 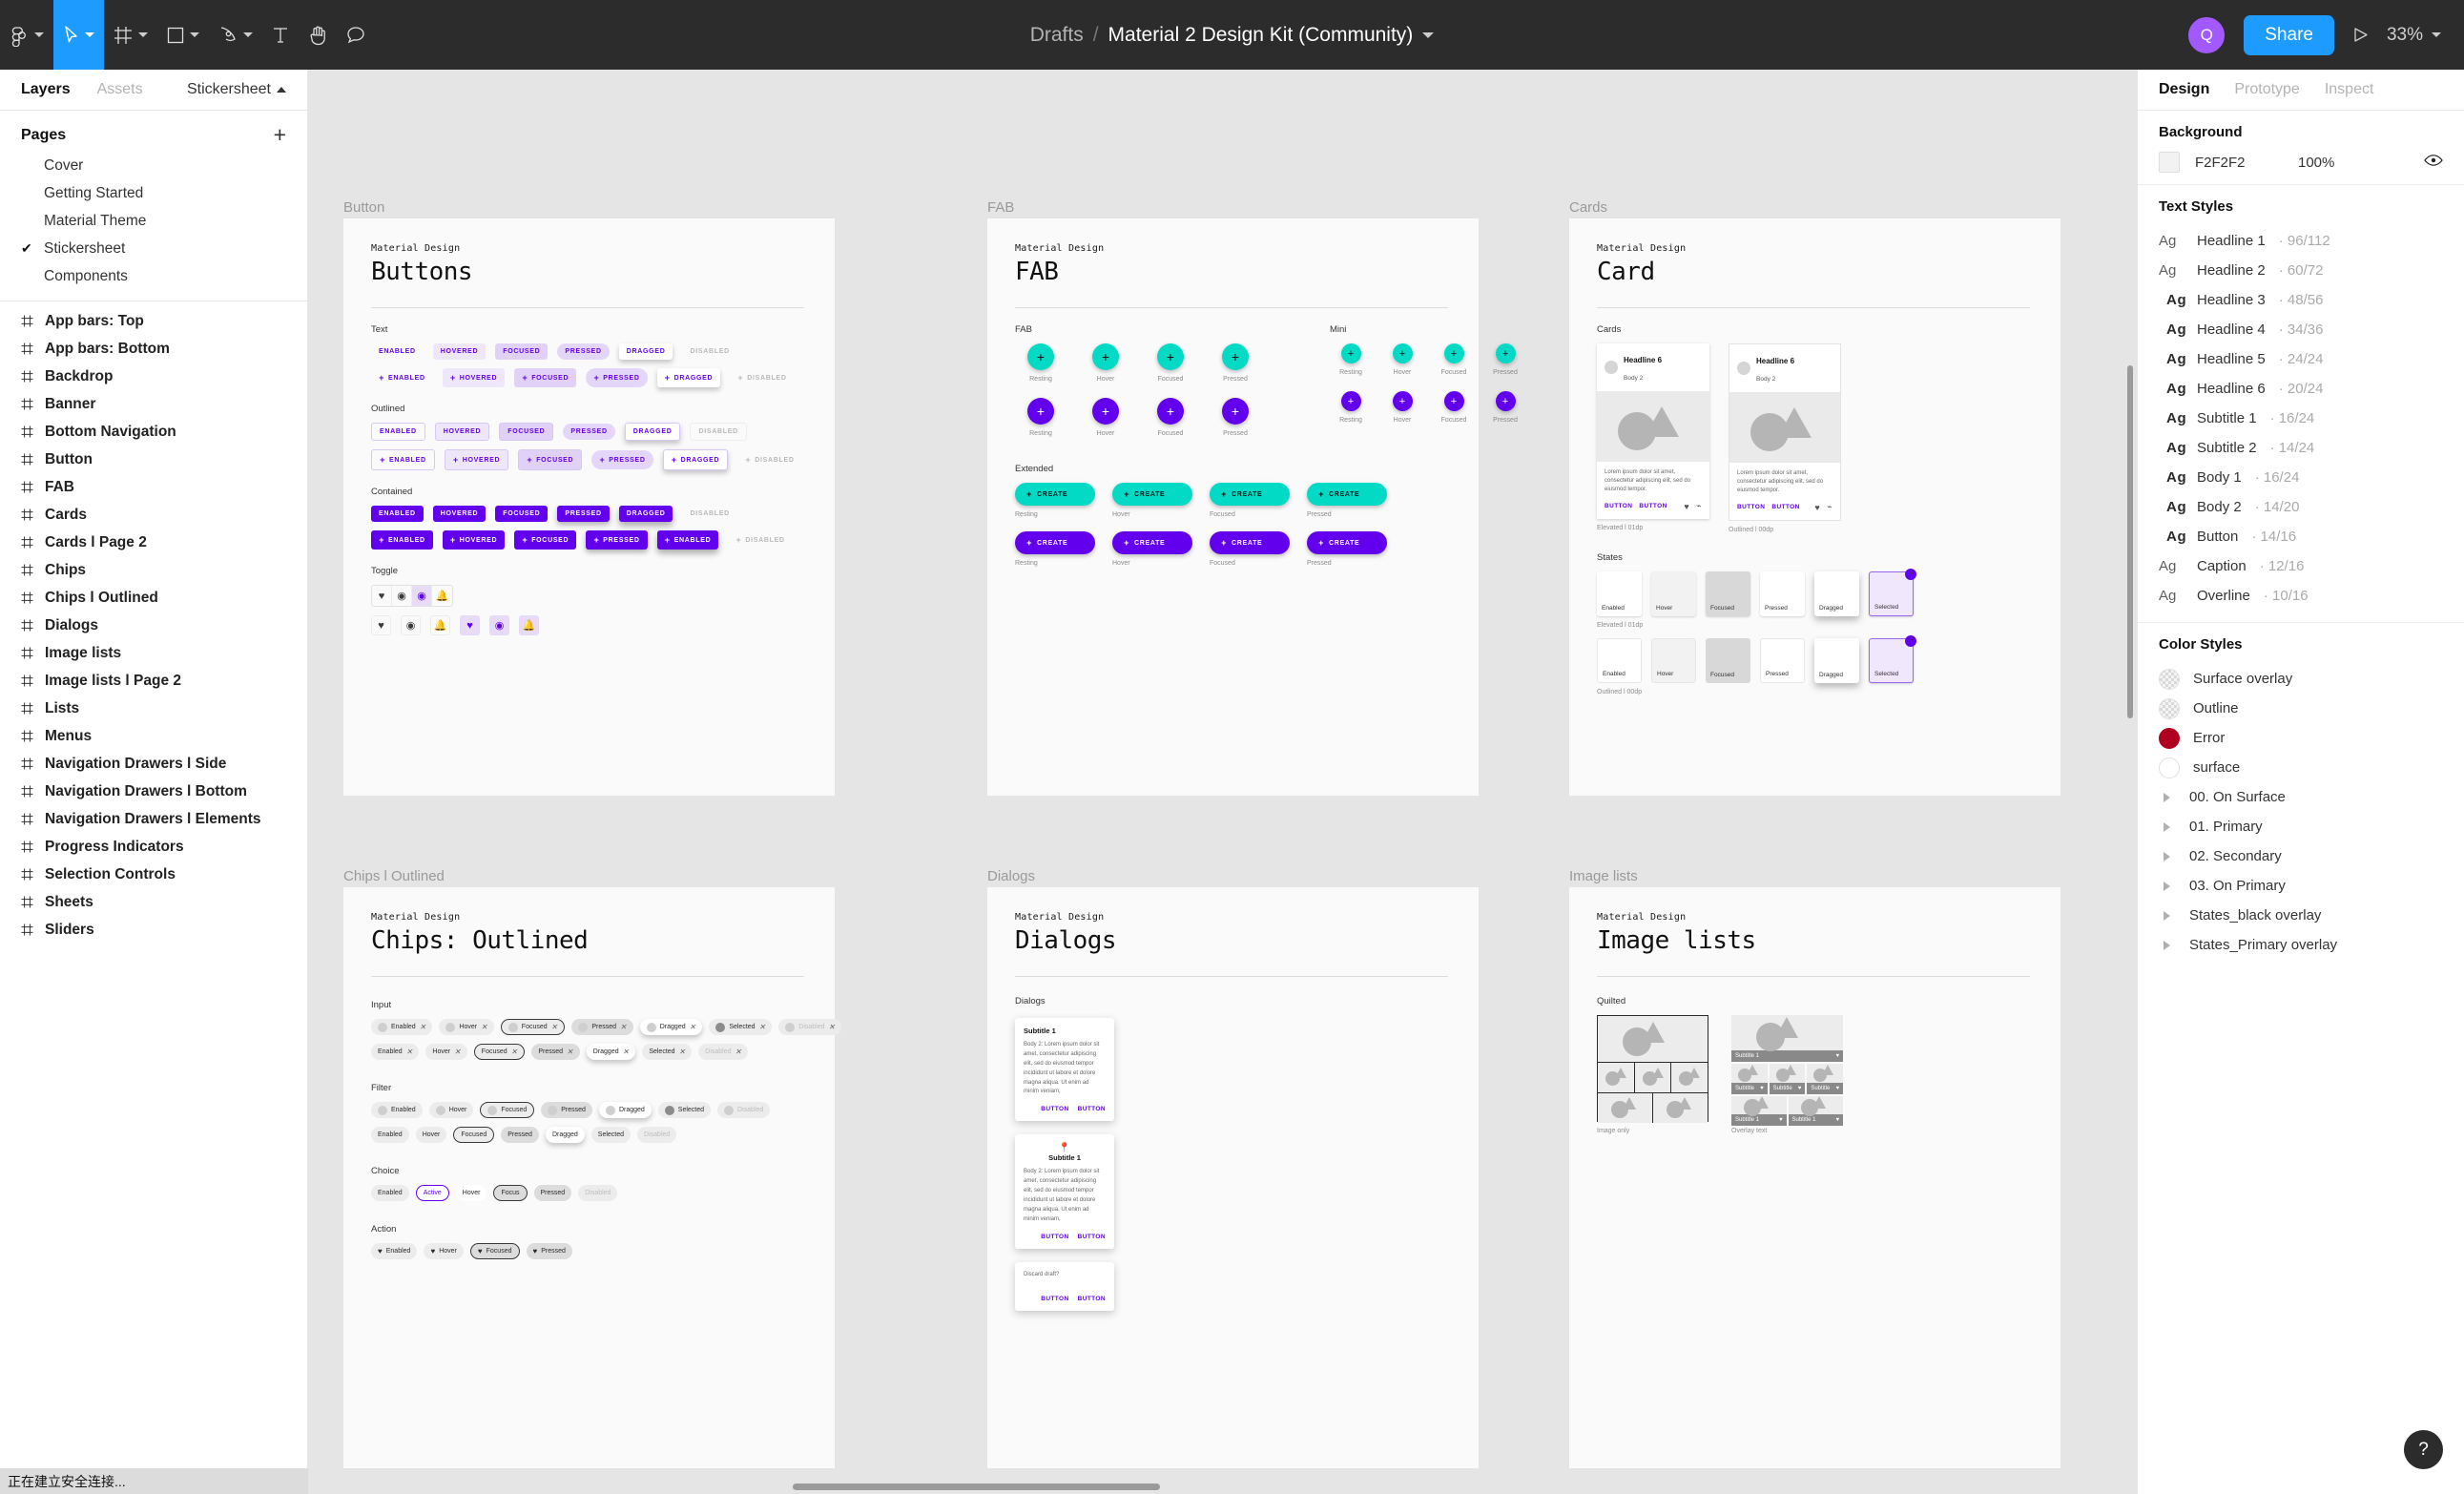 What do you see at coordinates (120, 89) in the screenshot?
I see `tab-assets: Assets` at bounding box center [120, 89].